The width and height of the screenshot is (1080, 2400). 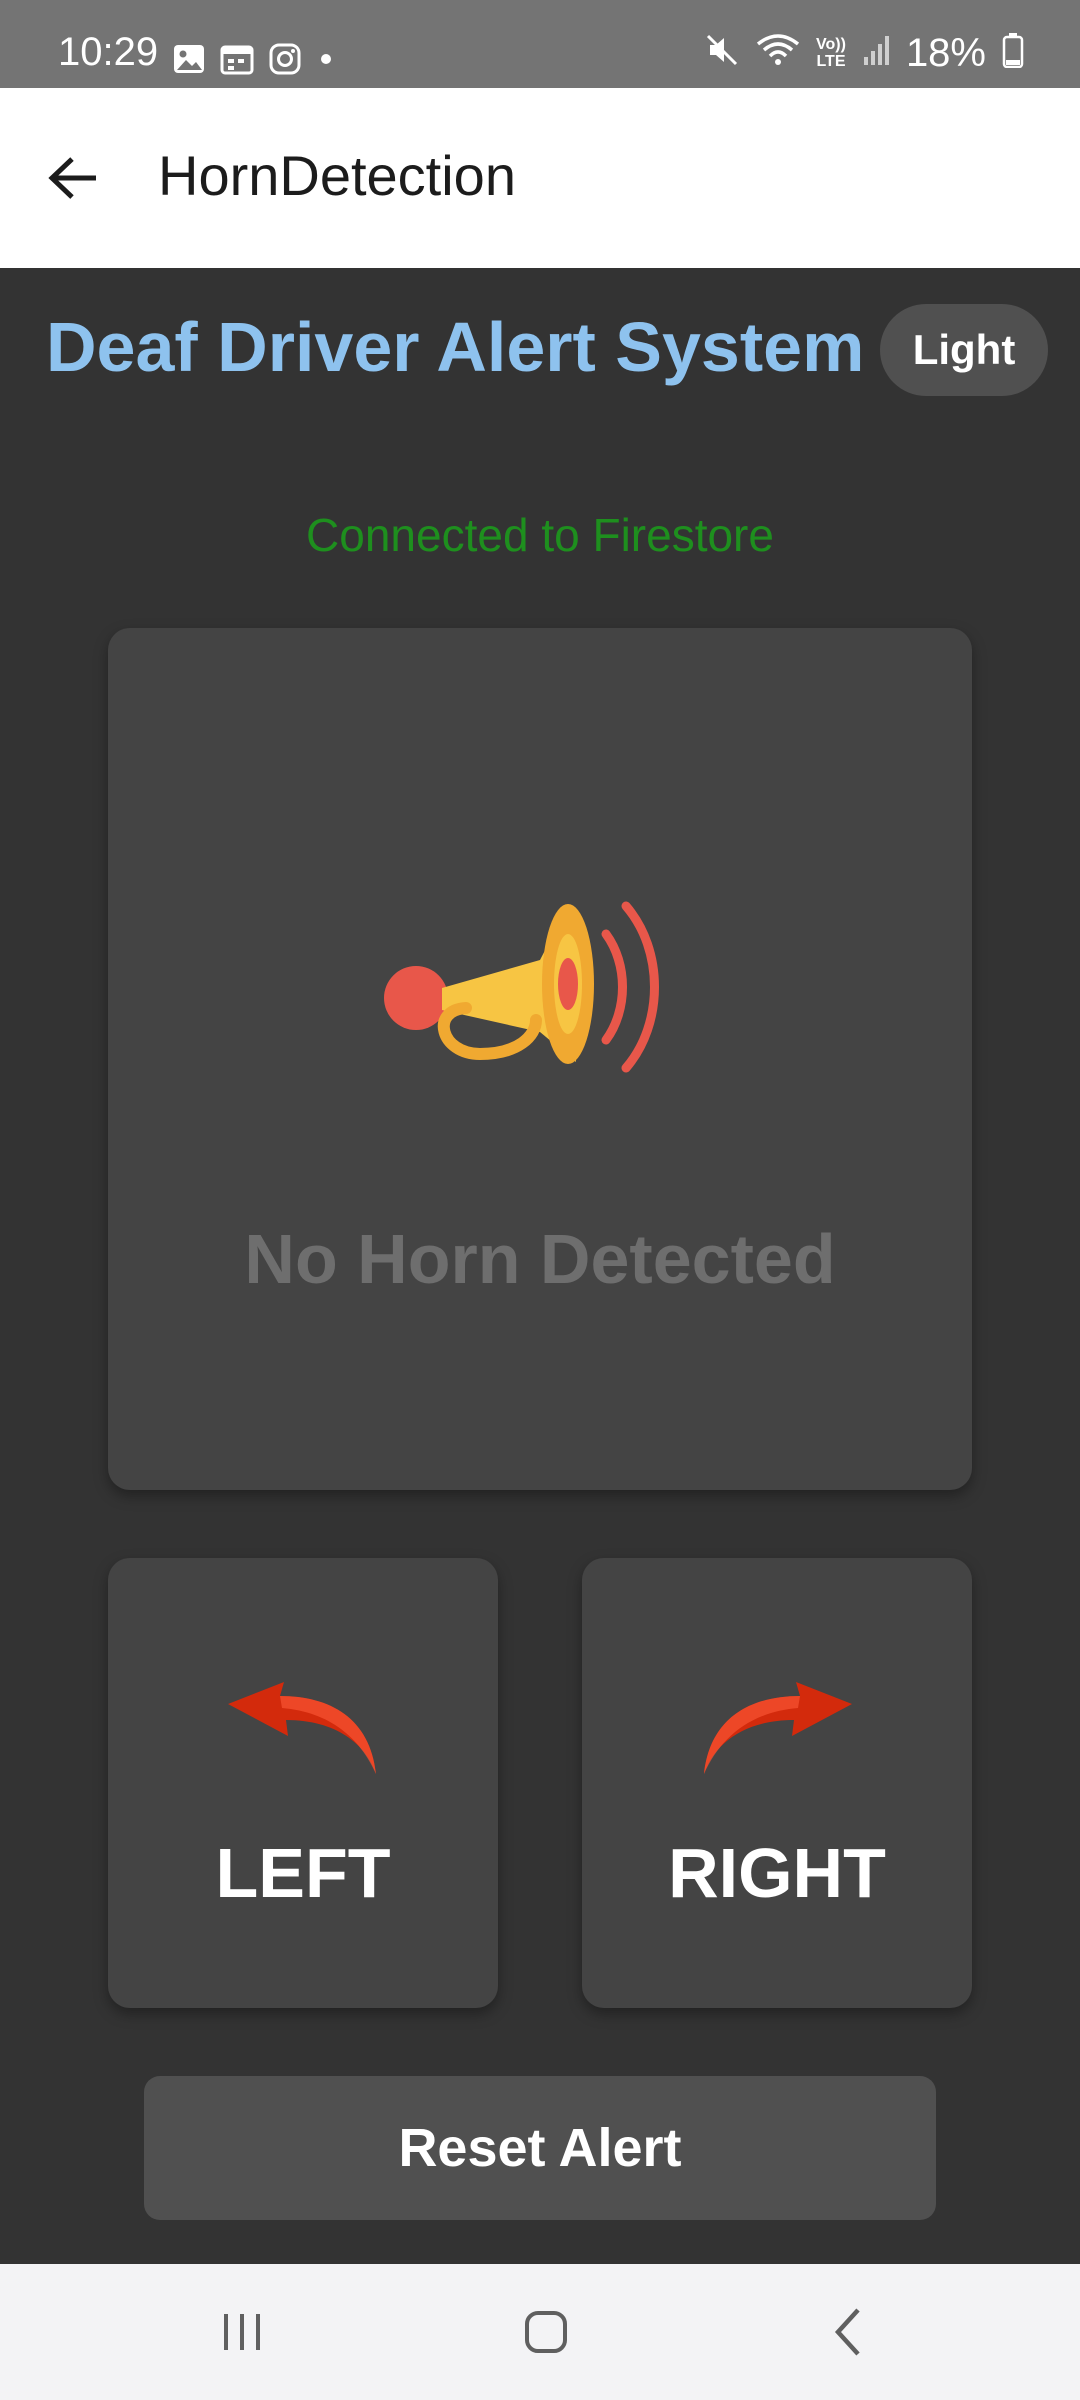 I want to click on back-icon, so click(x=847, y=2332).